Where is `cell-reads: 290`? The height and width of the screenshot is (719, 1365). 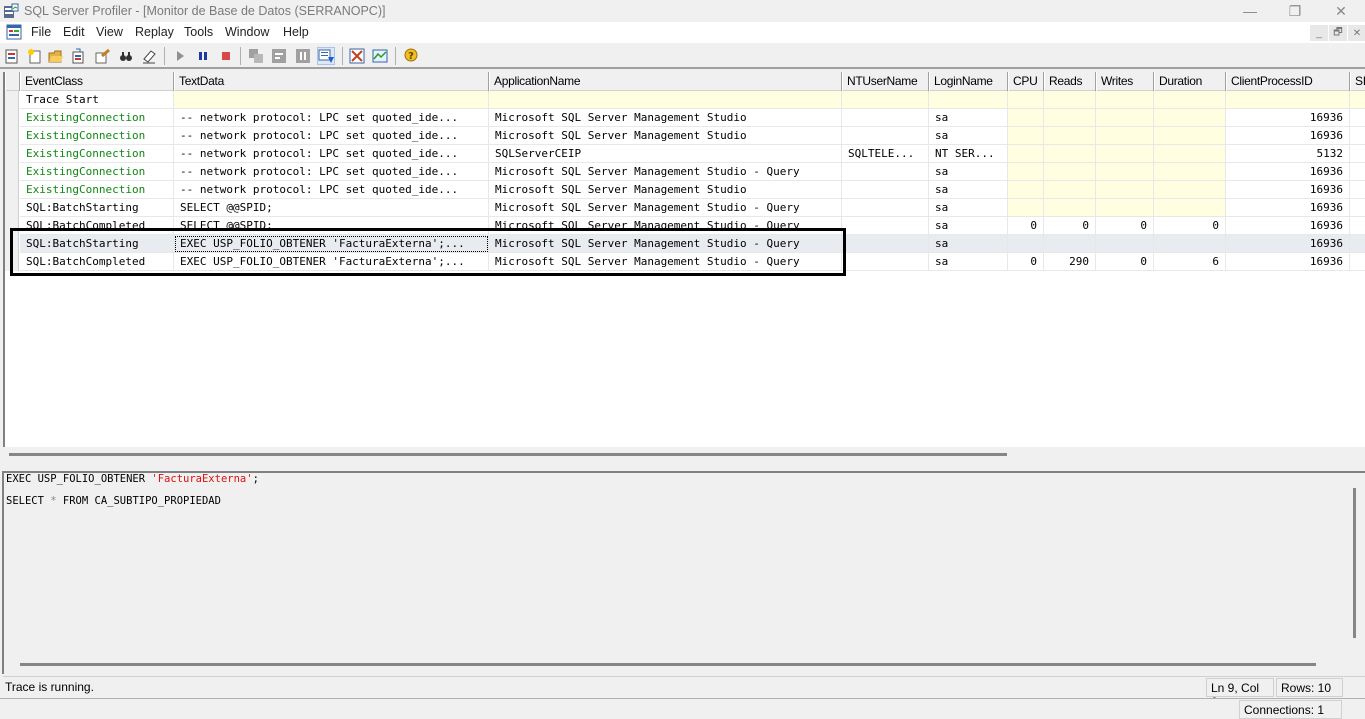
cell-reads: 290 is located at coordinates (1070, 262).